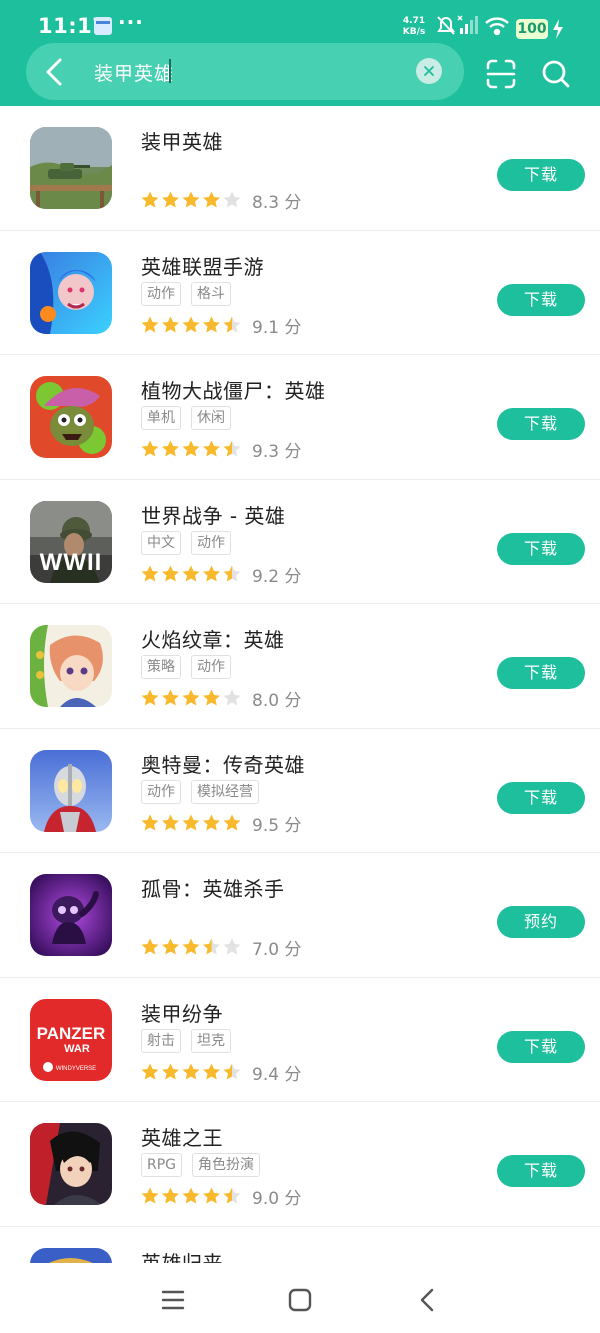 This screenshot has height=1333, width=600. I want to click on home-icon, so click(300, 1300).